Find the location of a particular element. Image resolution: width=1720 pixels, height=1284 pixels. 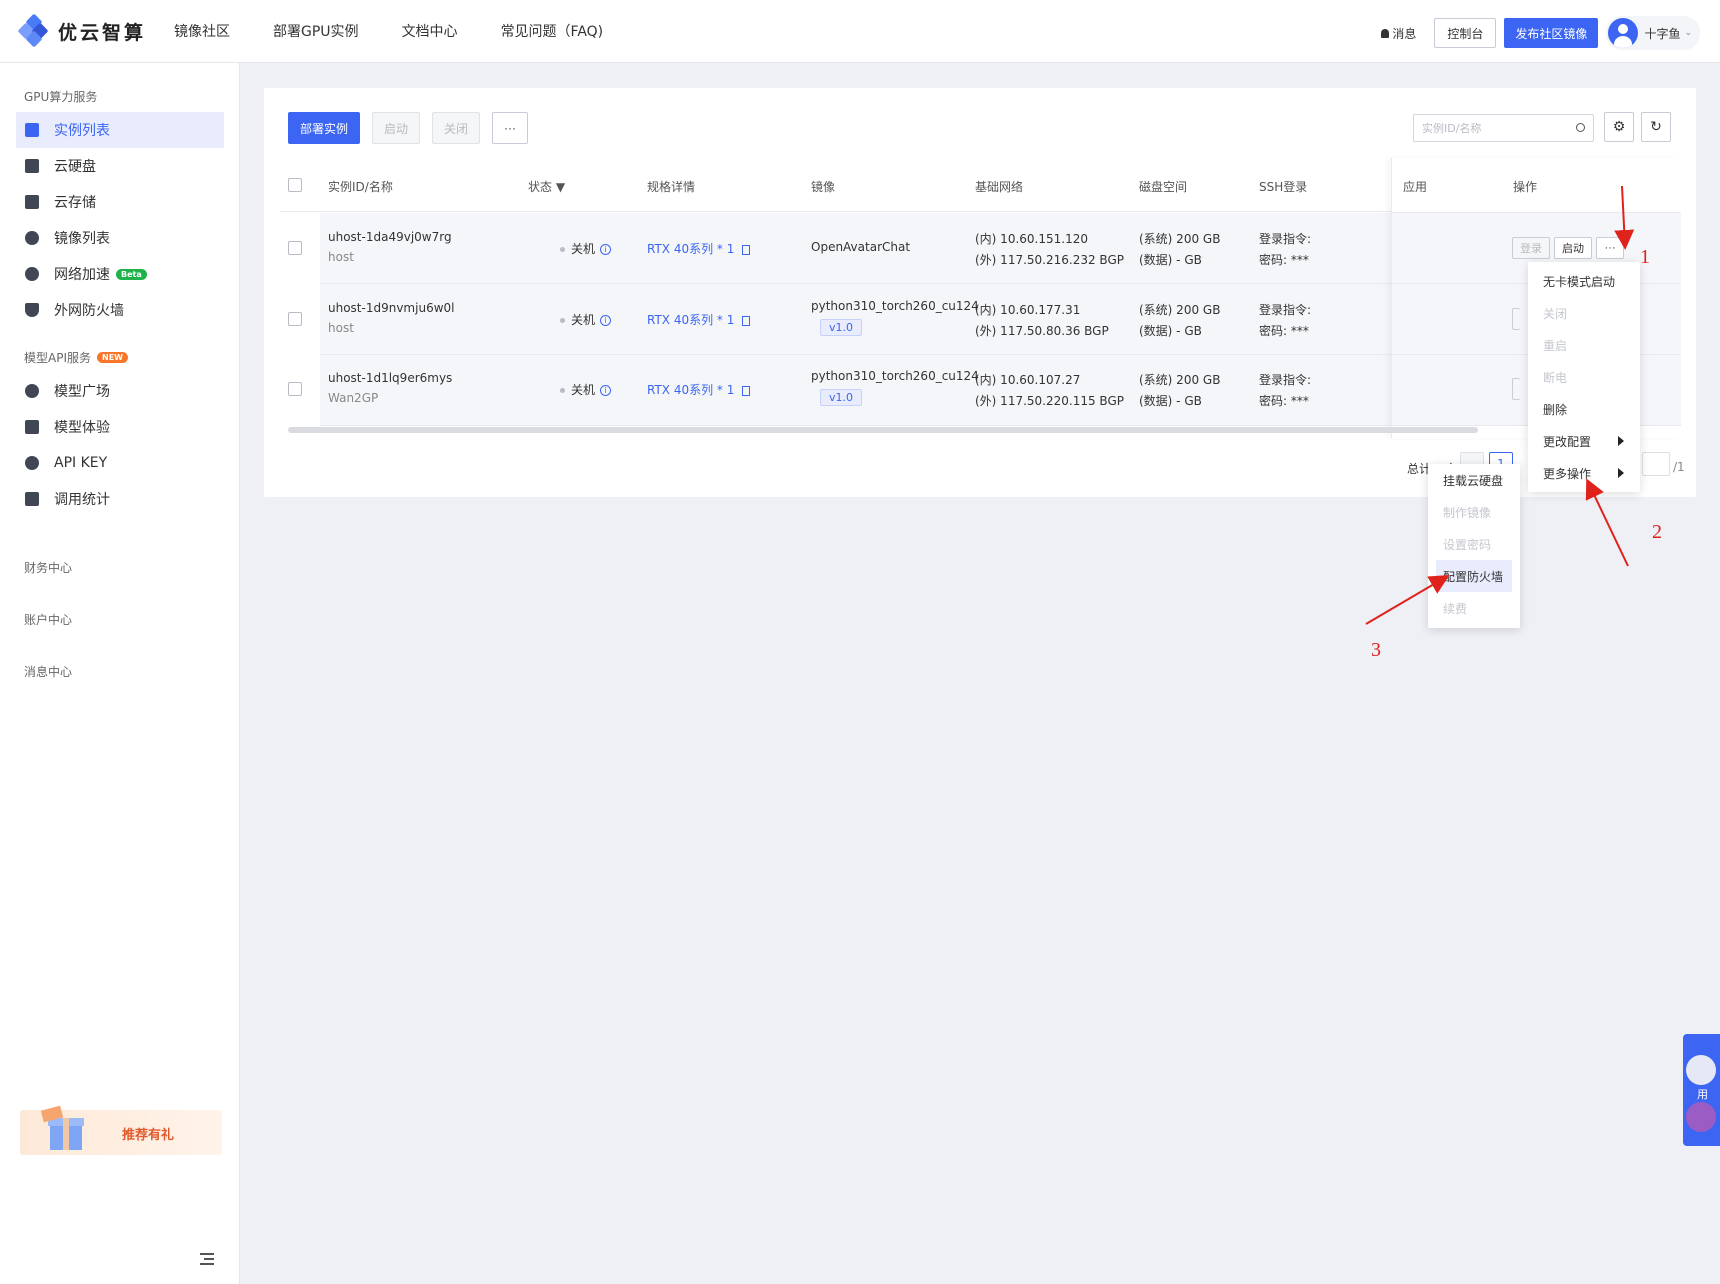

annotation-label: 1 is located at coordinates (1645, 257).